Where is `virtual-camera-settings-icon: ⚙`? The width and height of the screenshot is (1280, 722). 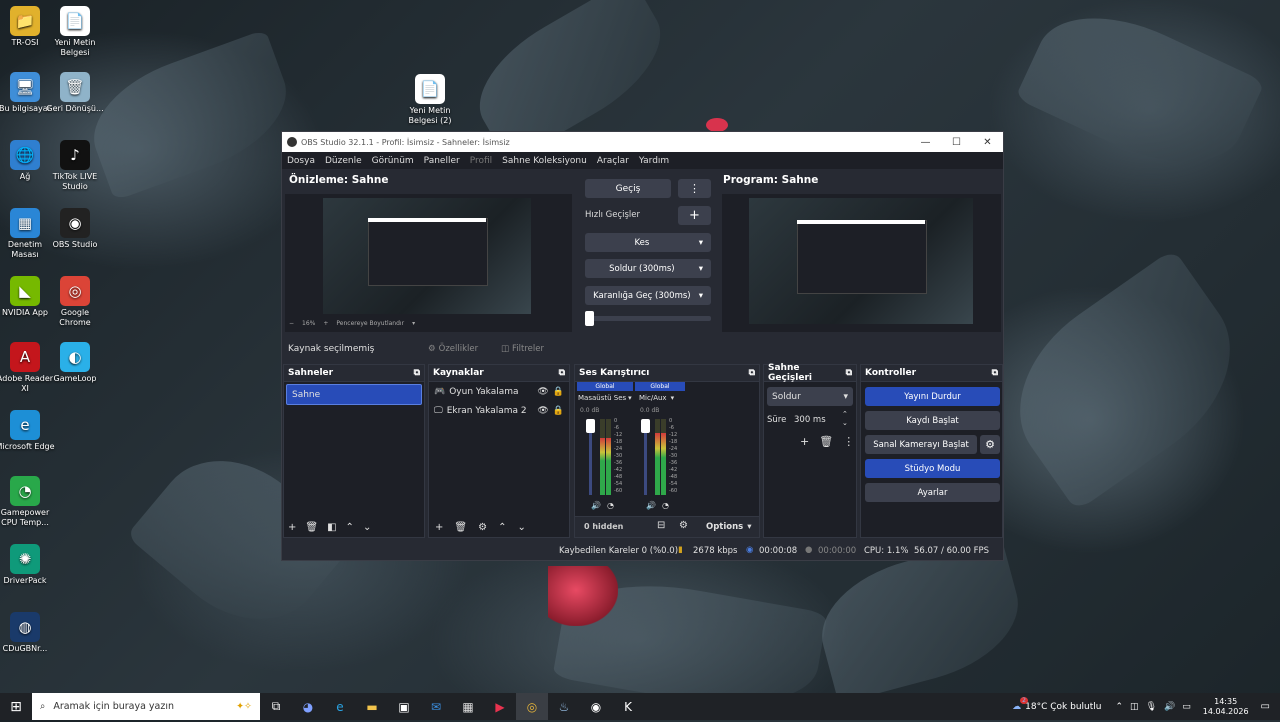
virtual-camera-settings-icon: ⚙ is located at coordinates (990, 444).